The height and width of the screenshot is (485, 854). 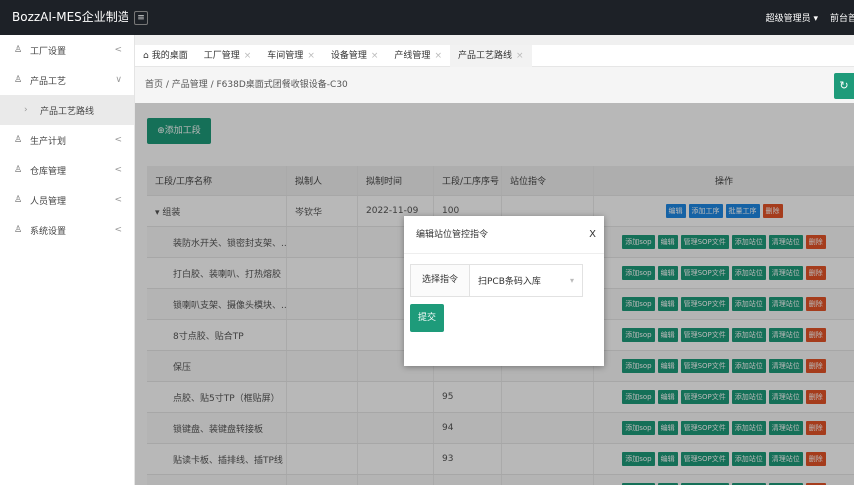 I want to click on tab-label: 产品工艺路线, so click(x=484, y=55).